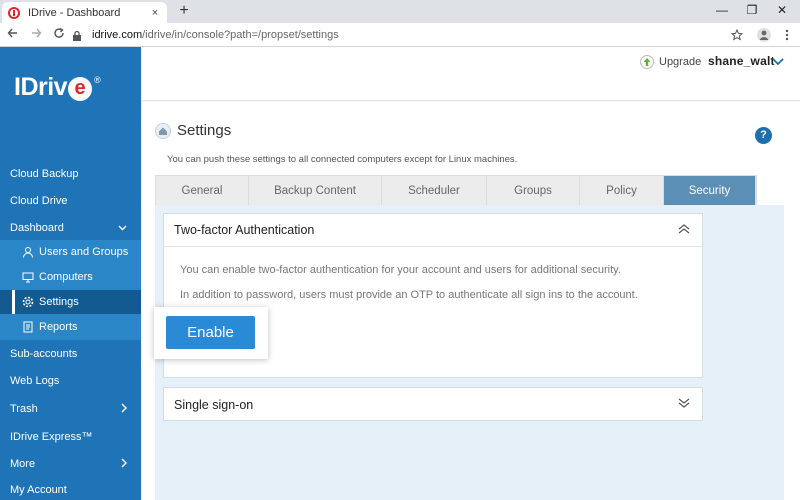 The image size is (800, 500). I want to click on tab-backup-content: Backup Content, so click(315, 190).